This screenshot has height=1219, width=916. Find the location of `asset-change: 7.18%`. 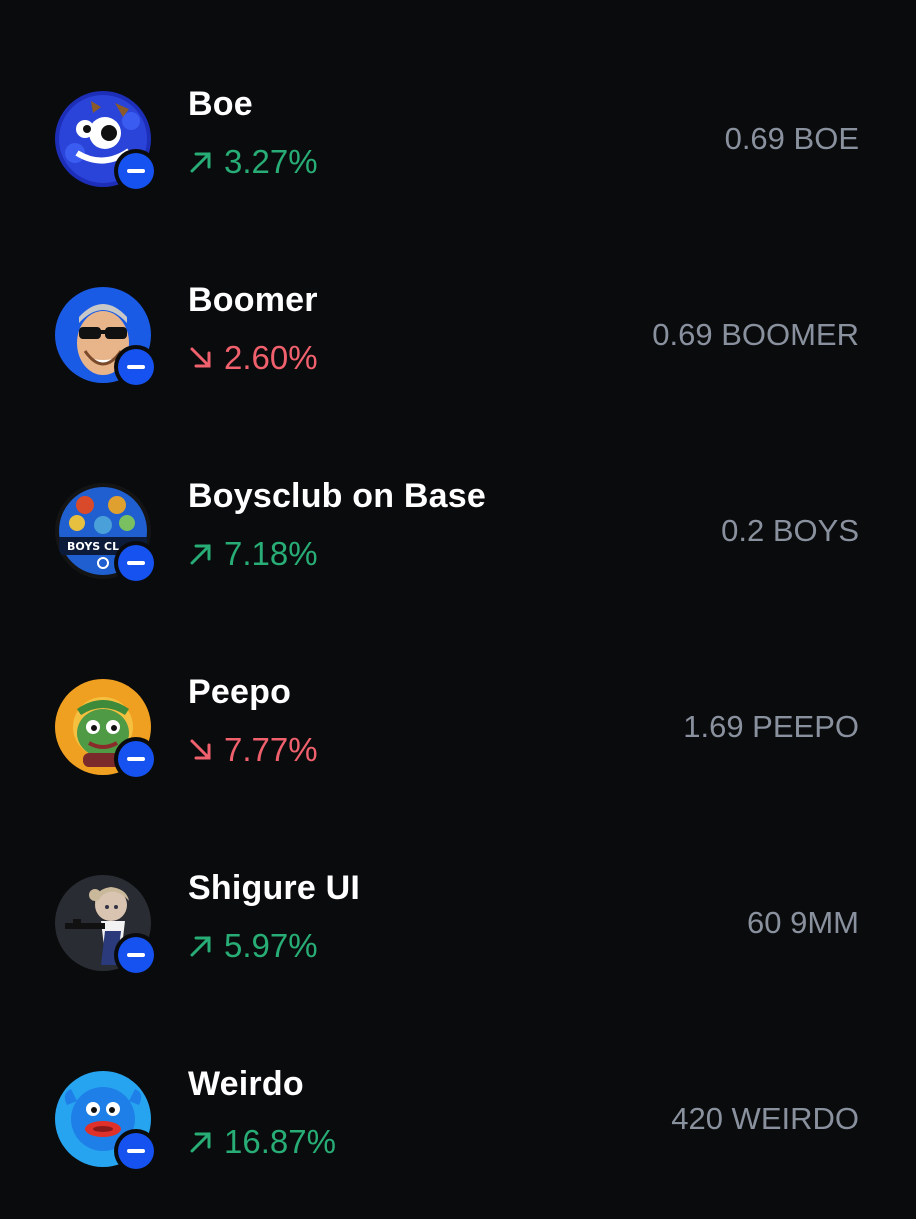

asset-change: 7.18% is located at coordinates (253, 554).